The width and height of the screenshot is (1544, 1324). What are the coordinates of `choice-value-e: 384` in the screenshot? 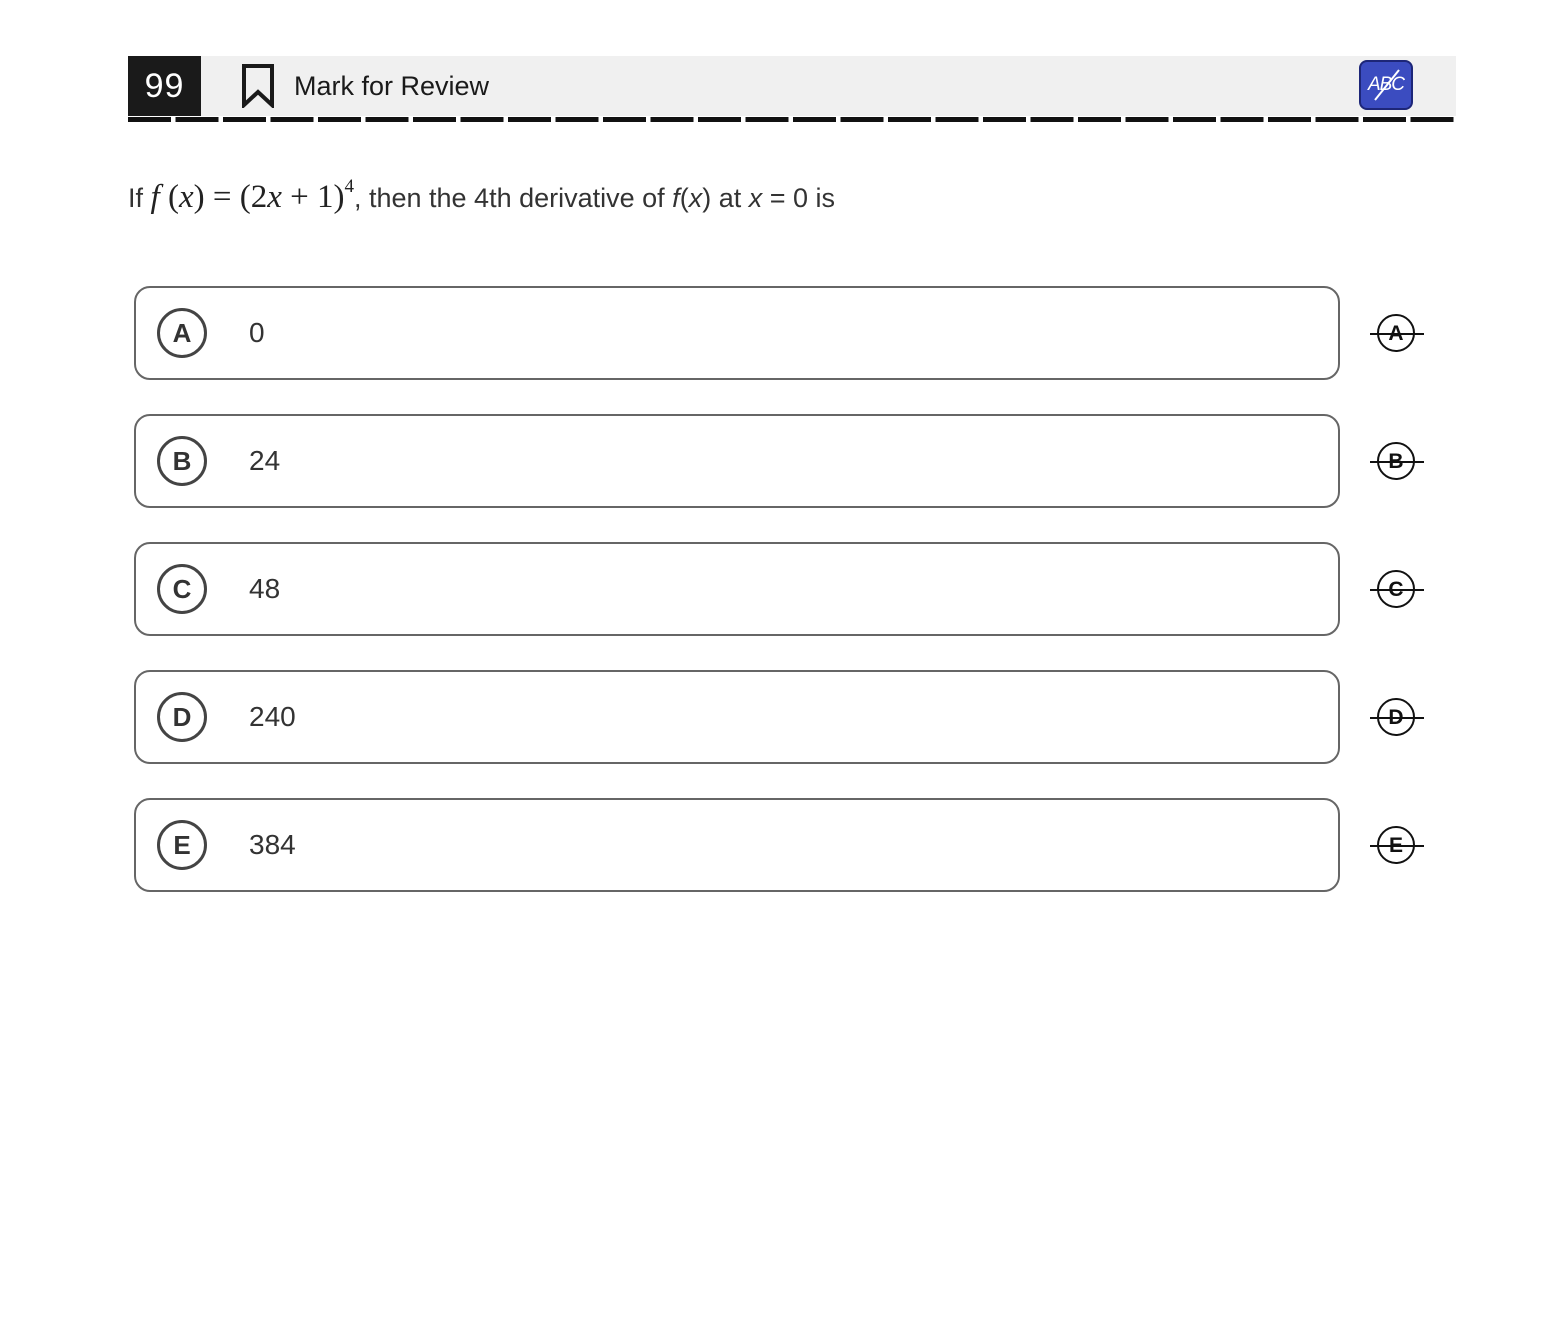 It's located at (272, 844).